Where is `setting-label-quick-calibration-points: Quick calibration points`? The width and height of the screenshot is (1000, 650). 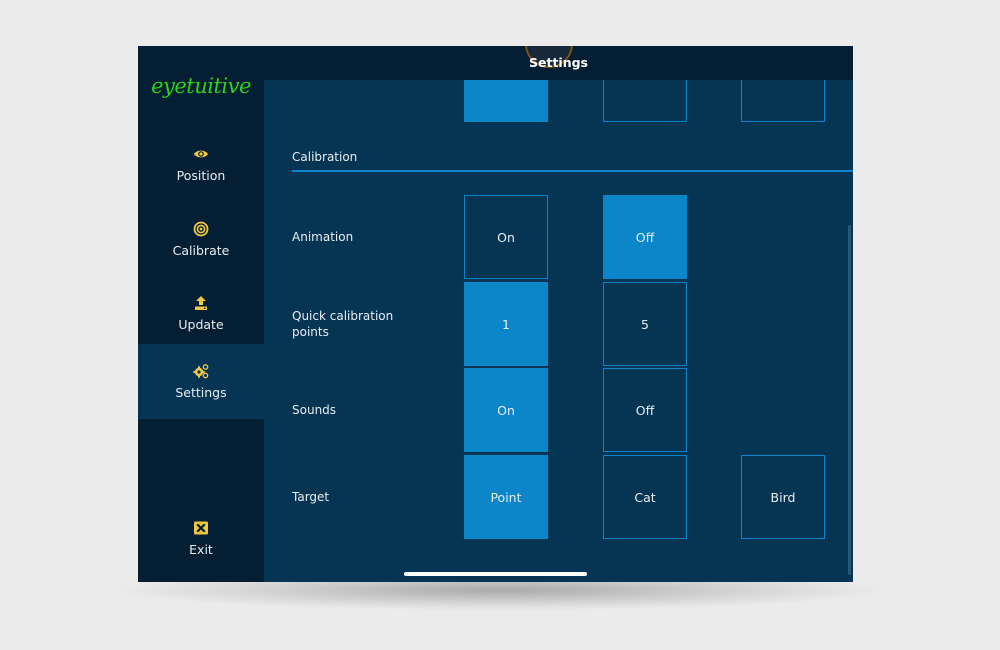
setting-label-quick-calibration-points: Quick calibration points is located at coordinates (343, 324).